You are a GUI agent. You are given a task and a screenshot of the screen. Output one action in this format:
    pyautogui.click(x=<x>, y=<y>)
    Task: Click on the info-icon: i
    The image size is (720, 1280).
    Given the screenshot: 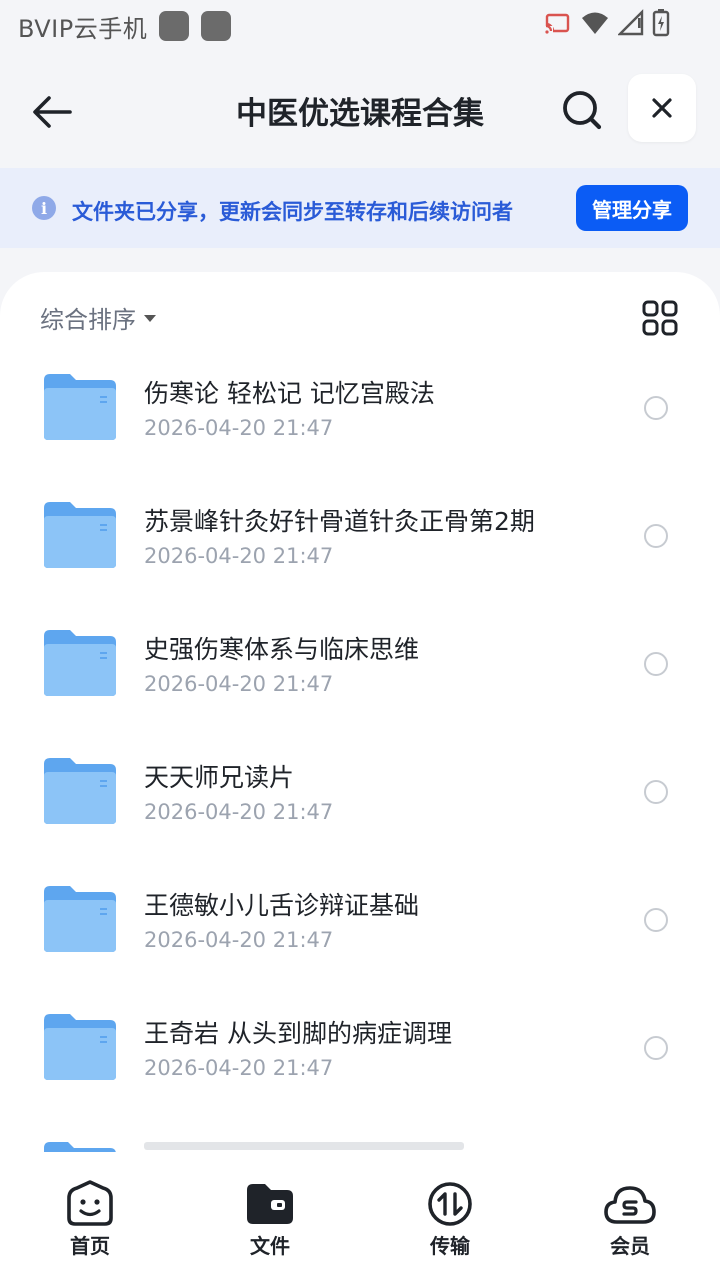 What is the action you would take?
    pyautogui.click(x=44, y=208)
    